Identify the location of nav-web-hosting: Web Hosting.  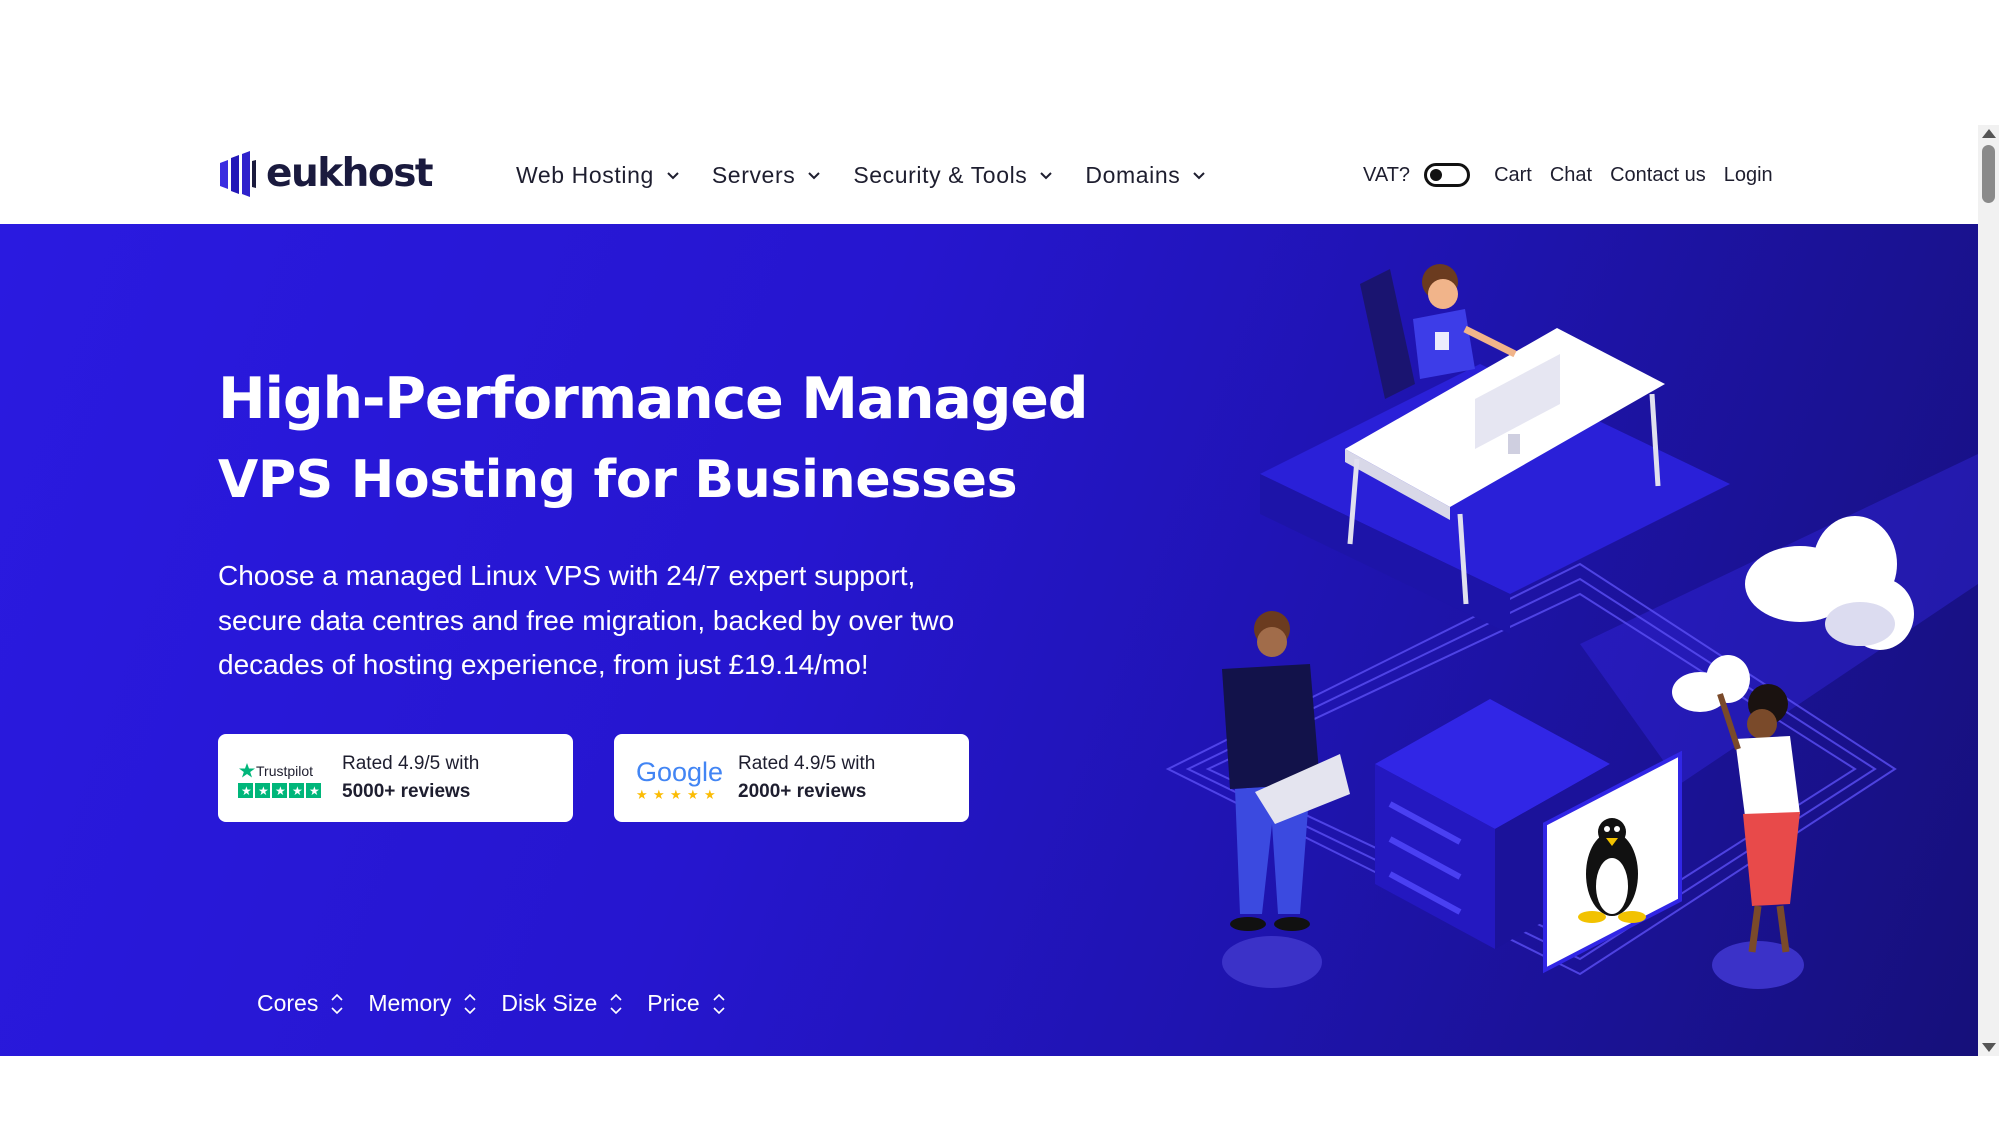
(598, 175).